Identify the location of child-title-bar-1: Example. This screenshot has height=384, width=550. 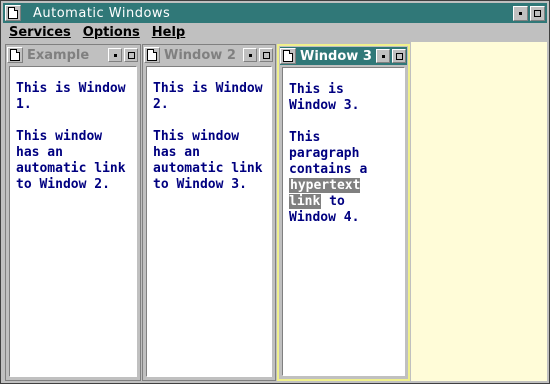
(73, 55).